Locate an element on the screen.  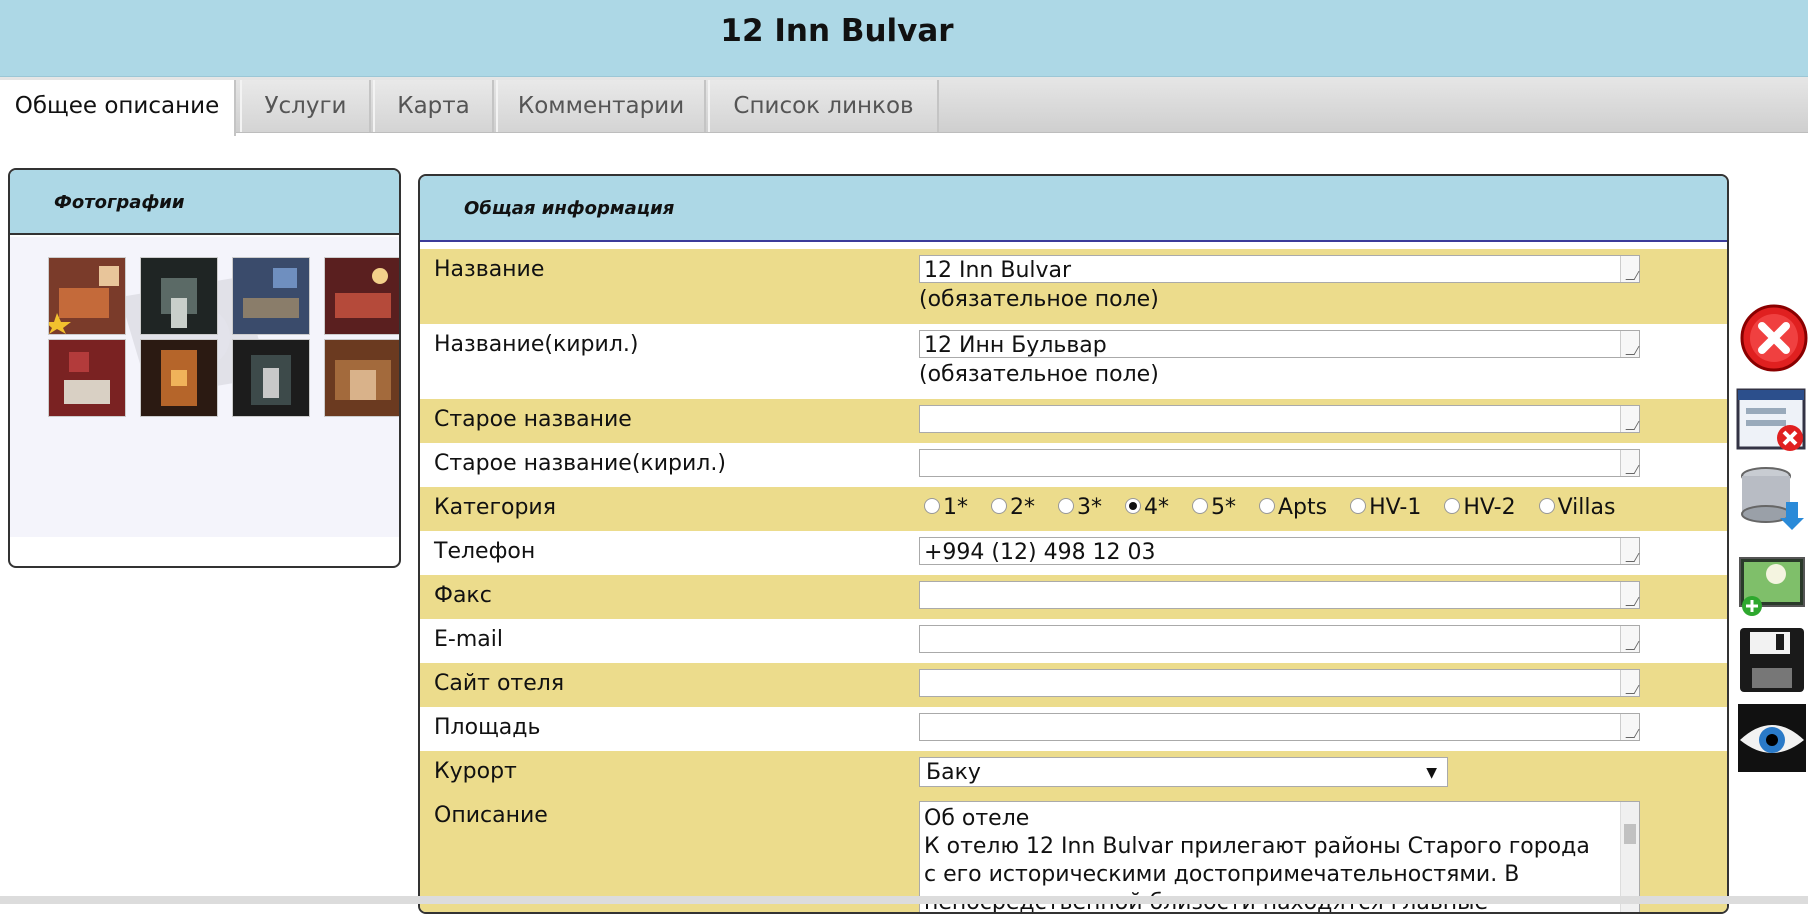
label-name-cyr: Название(кирил.) is located at coordinates (536, 344).